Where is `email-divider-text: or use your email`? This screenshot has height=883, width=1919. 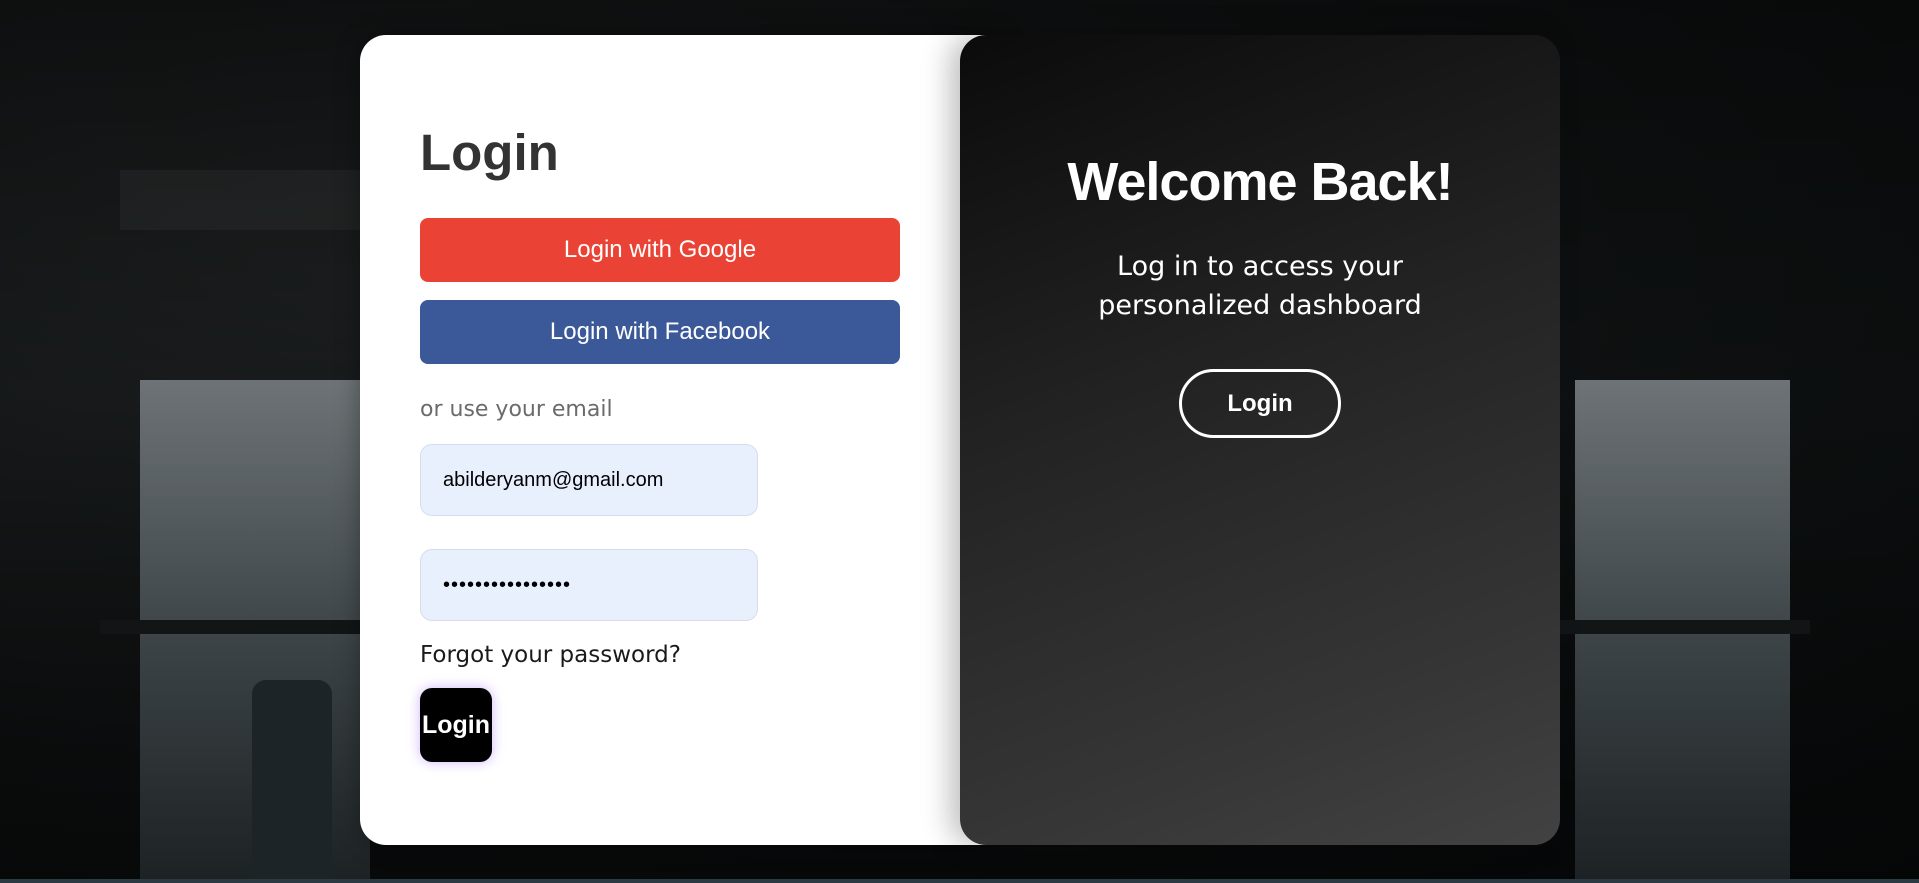
email-divider-text: or use your email is located at coordinates (516, 409).